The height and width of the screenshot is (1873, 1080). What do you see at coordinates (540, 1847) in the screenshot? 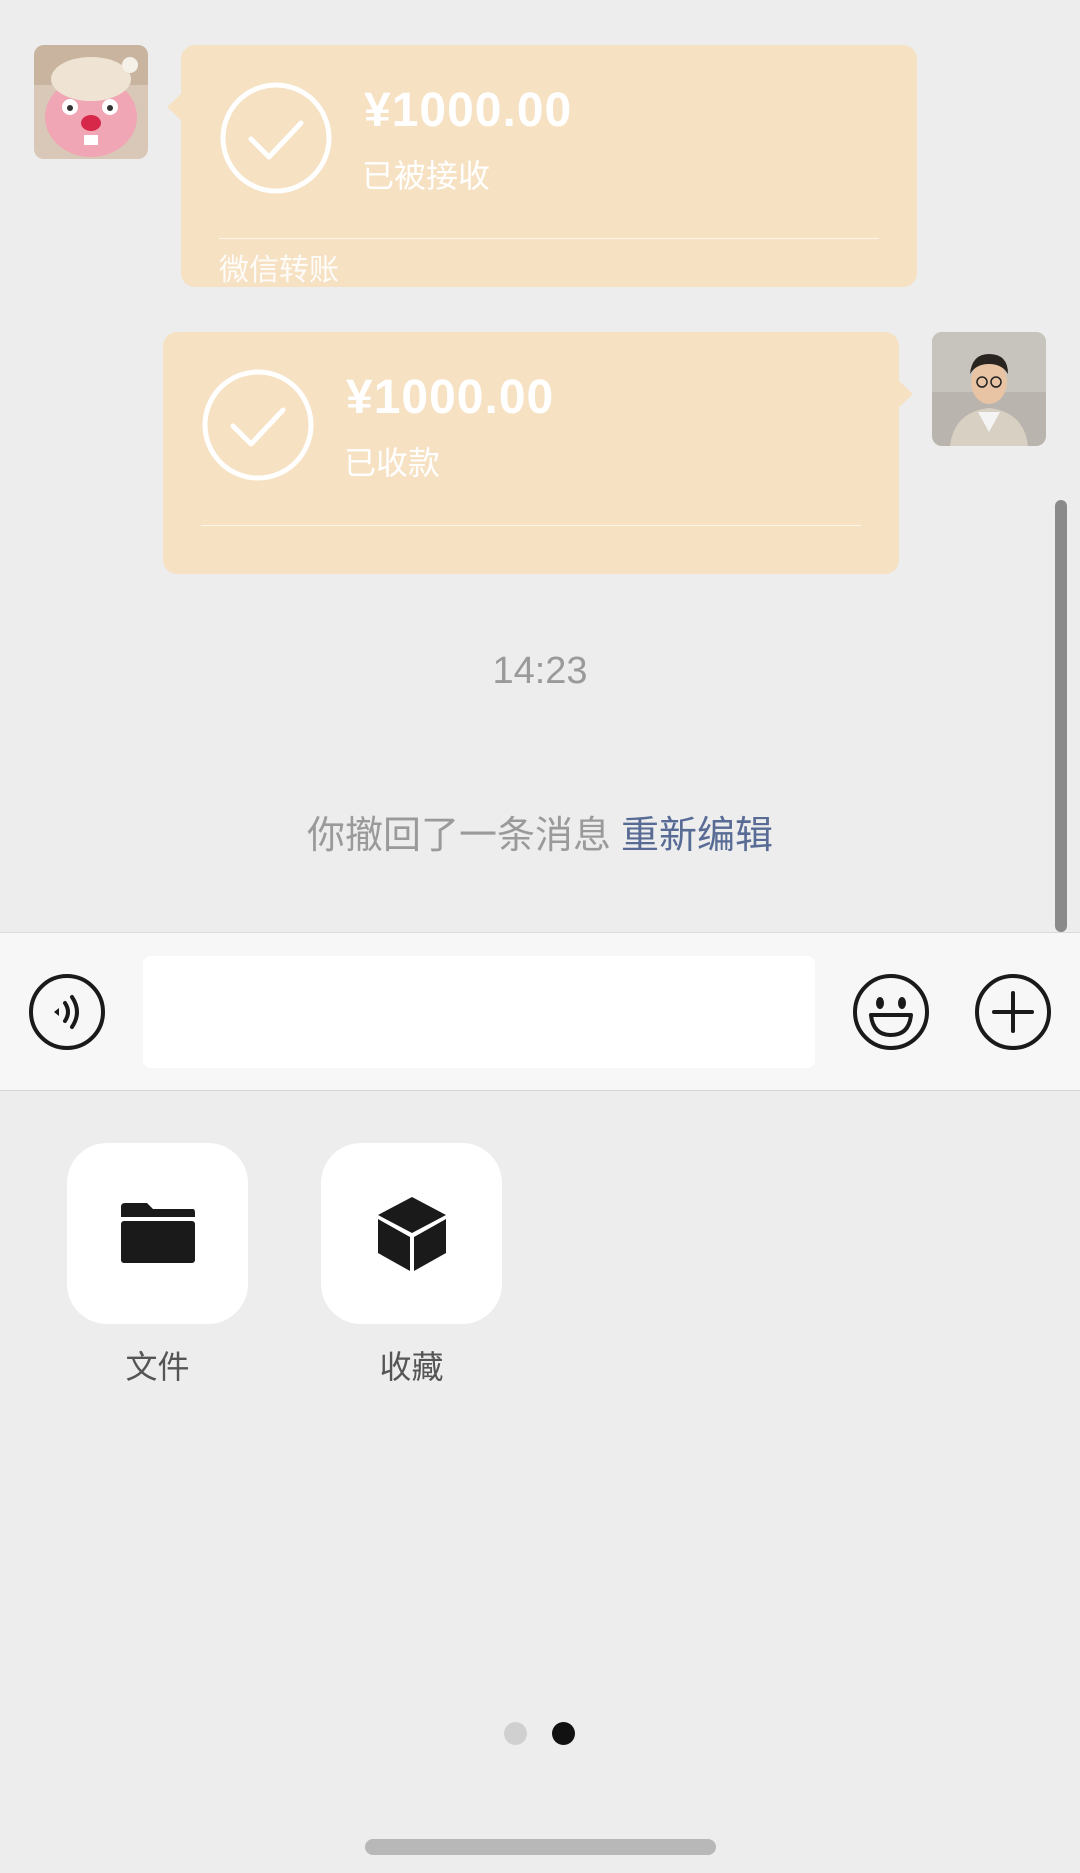
I see `home-indicator` at bounding box center [540, 1847].